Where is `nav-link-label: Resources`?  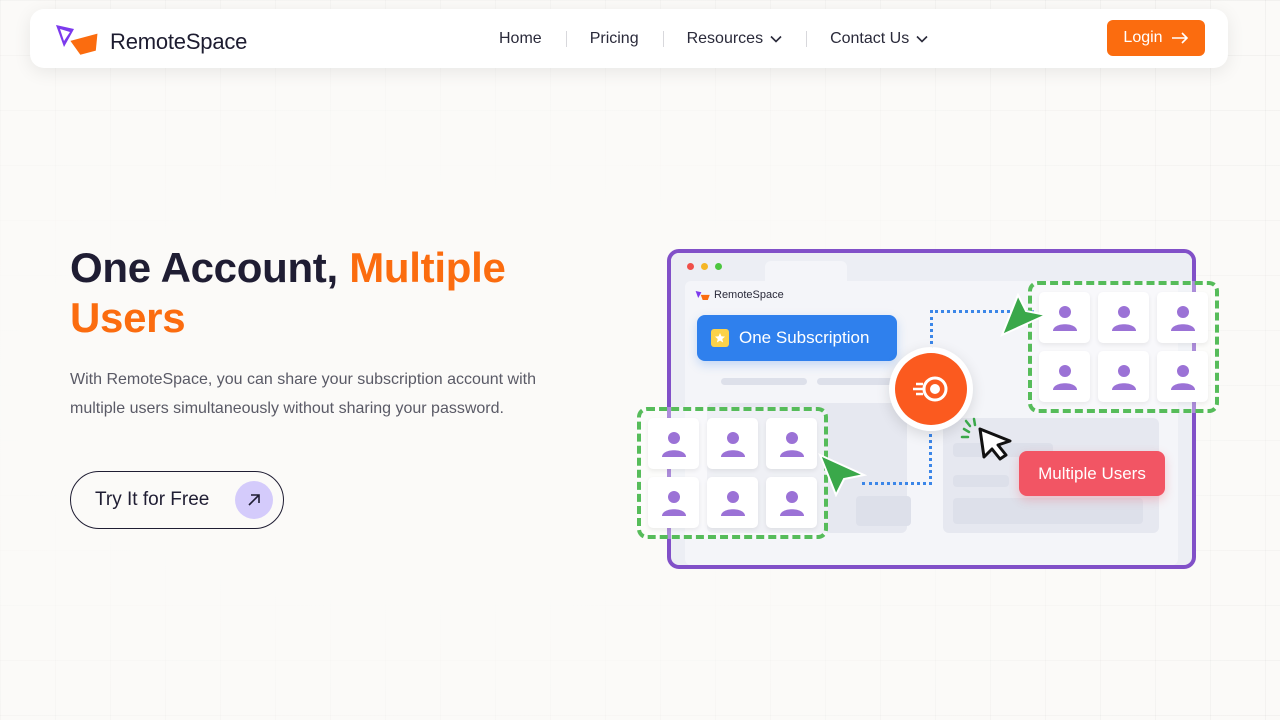 nav-link-label: Resources is located at coordinates (725, 38).